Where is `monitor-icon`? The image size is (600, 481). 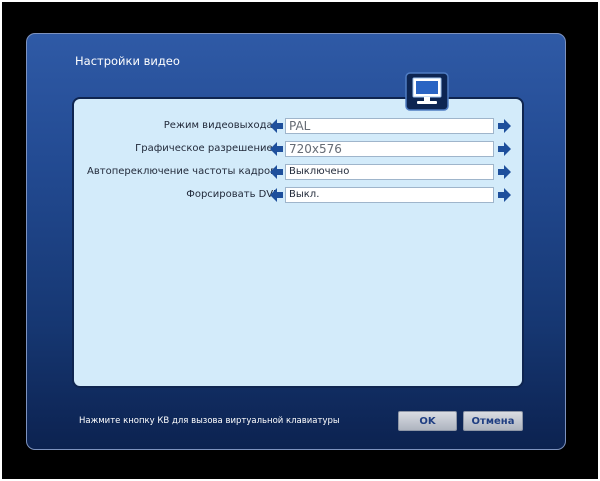 monitor-icon is located at coordinates (427, 91).